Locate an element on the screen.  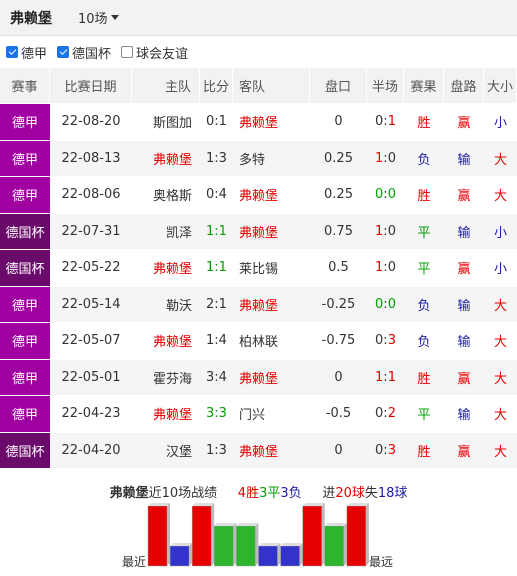
cell-handicap: -0.5 is located at coordinates (338, 414).